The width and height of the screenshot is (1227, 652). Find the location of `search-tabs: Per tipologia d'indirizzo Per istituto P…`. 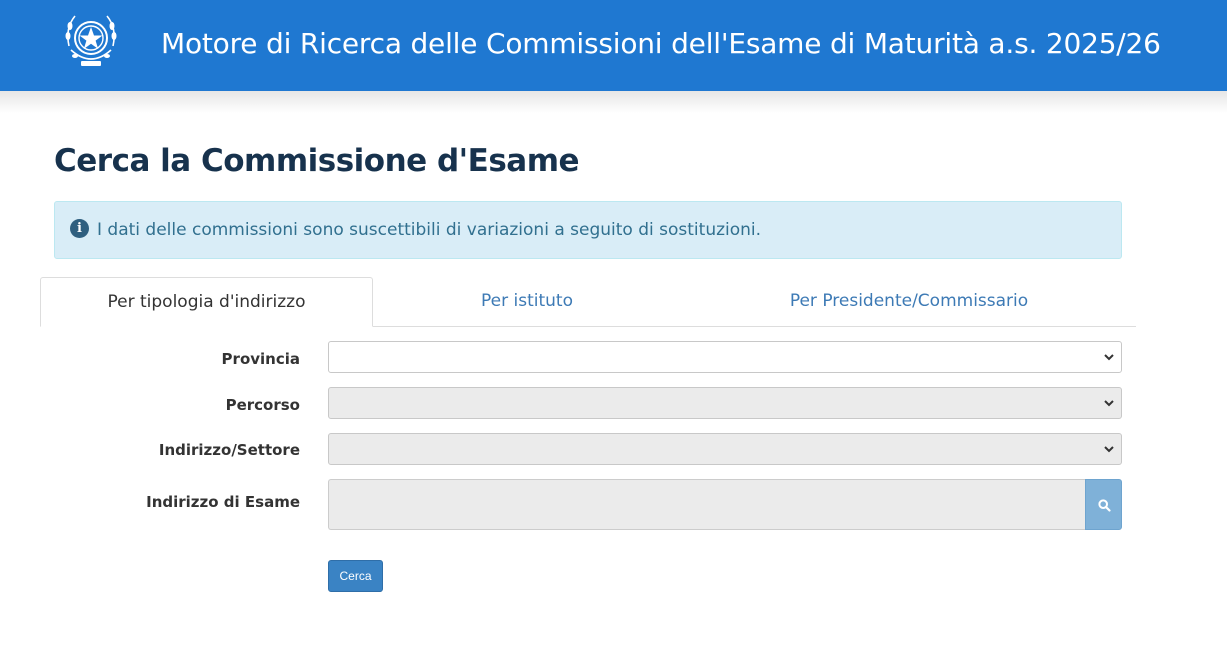

search-tabs: Per tipologia d'indirizzo Per istituto P… is located at coordinates (588, 302).